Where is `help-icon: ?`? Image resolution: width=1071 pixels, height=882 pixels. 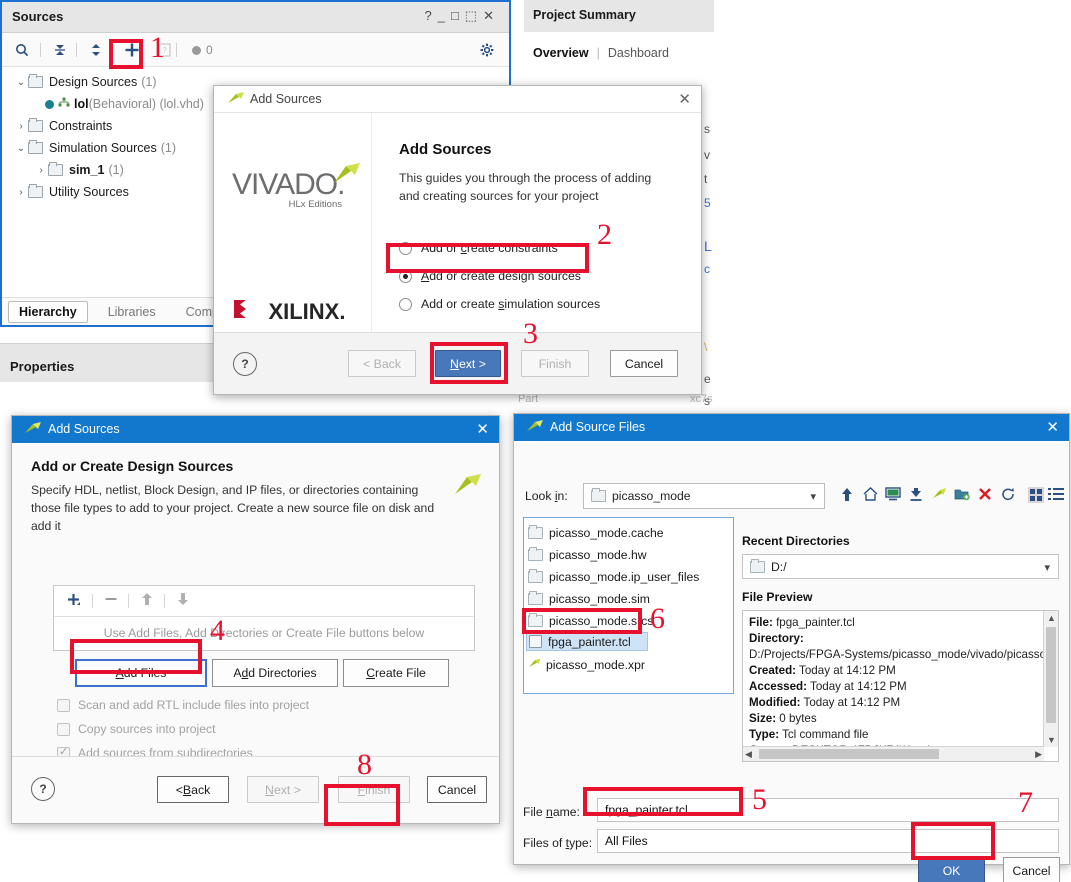 help-icon: ? is located at coordinates (430, 15).